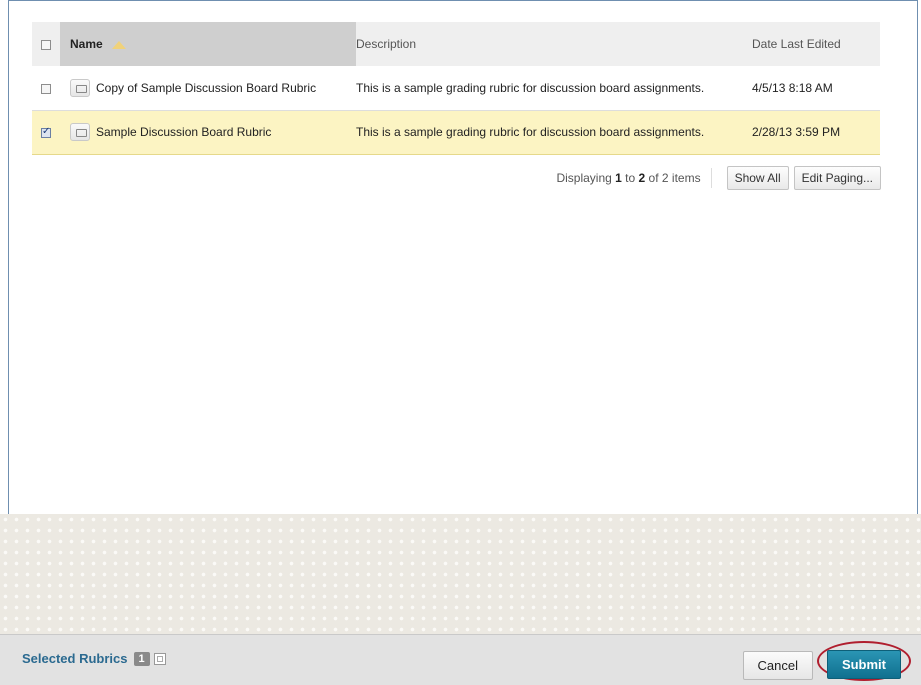 This screenshot has width=921, height=685. Describe the element at coordinates (141, 658) in the screenshot. I see `selected-count-badge: 1` at that location.